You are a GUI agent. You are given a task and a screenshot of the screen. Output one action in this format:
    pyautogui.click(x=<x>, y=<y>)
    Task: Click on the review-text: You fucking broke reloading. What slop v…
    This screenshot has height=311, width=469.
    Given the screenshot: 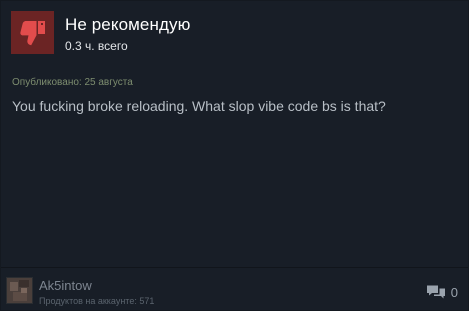 What is the action you would take?
    pyautogui.click(x=199, y=106)
    